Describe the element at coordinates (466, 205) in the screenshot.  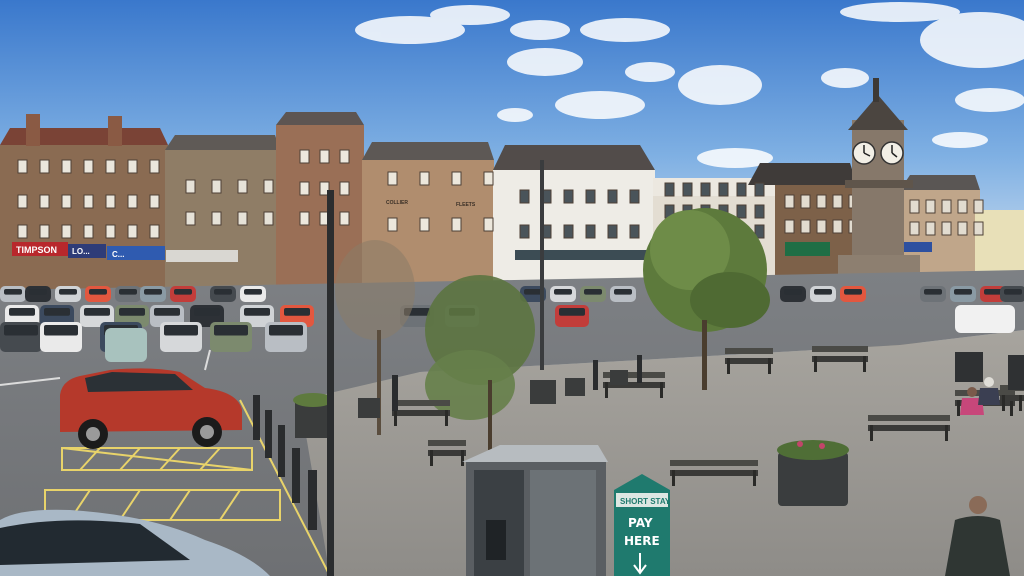
I see `shop-sign-fleets: FLEETS` at that location.